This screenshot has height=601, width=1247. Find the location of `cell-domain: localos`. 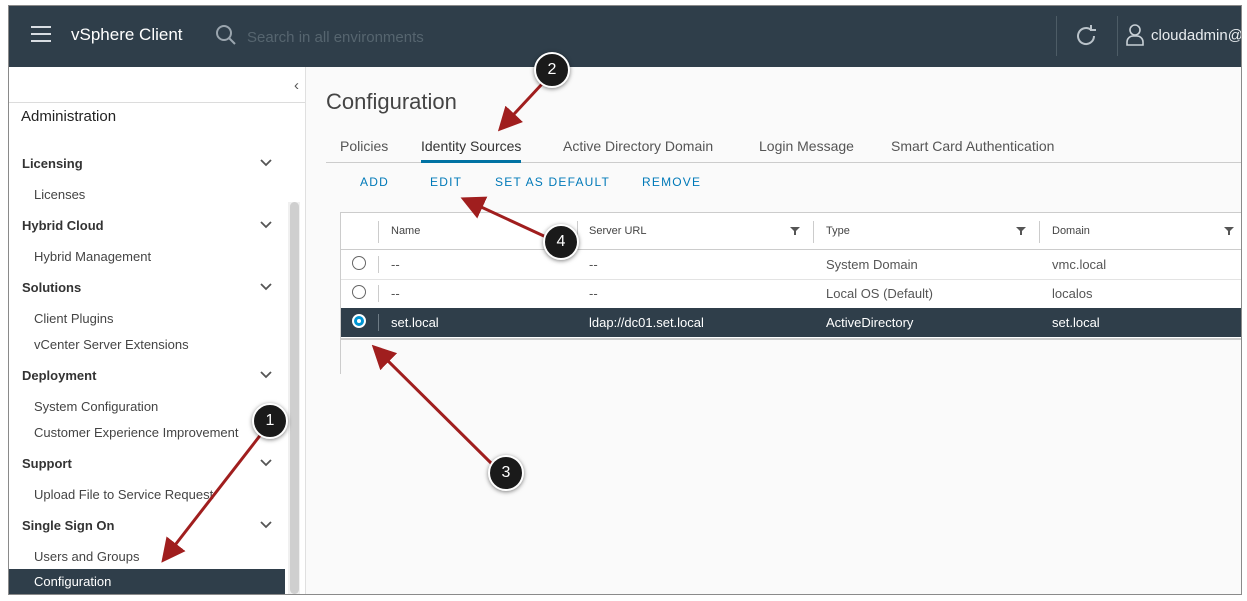

cell-domain: localos is located at coordinates (1072, 293).